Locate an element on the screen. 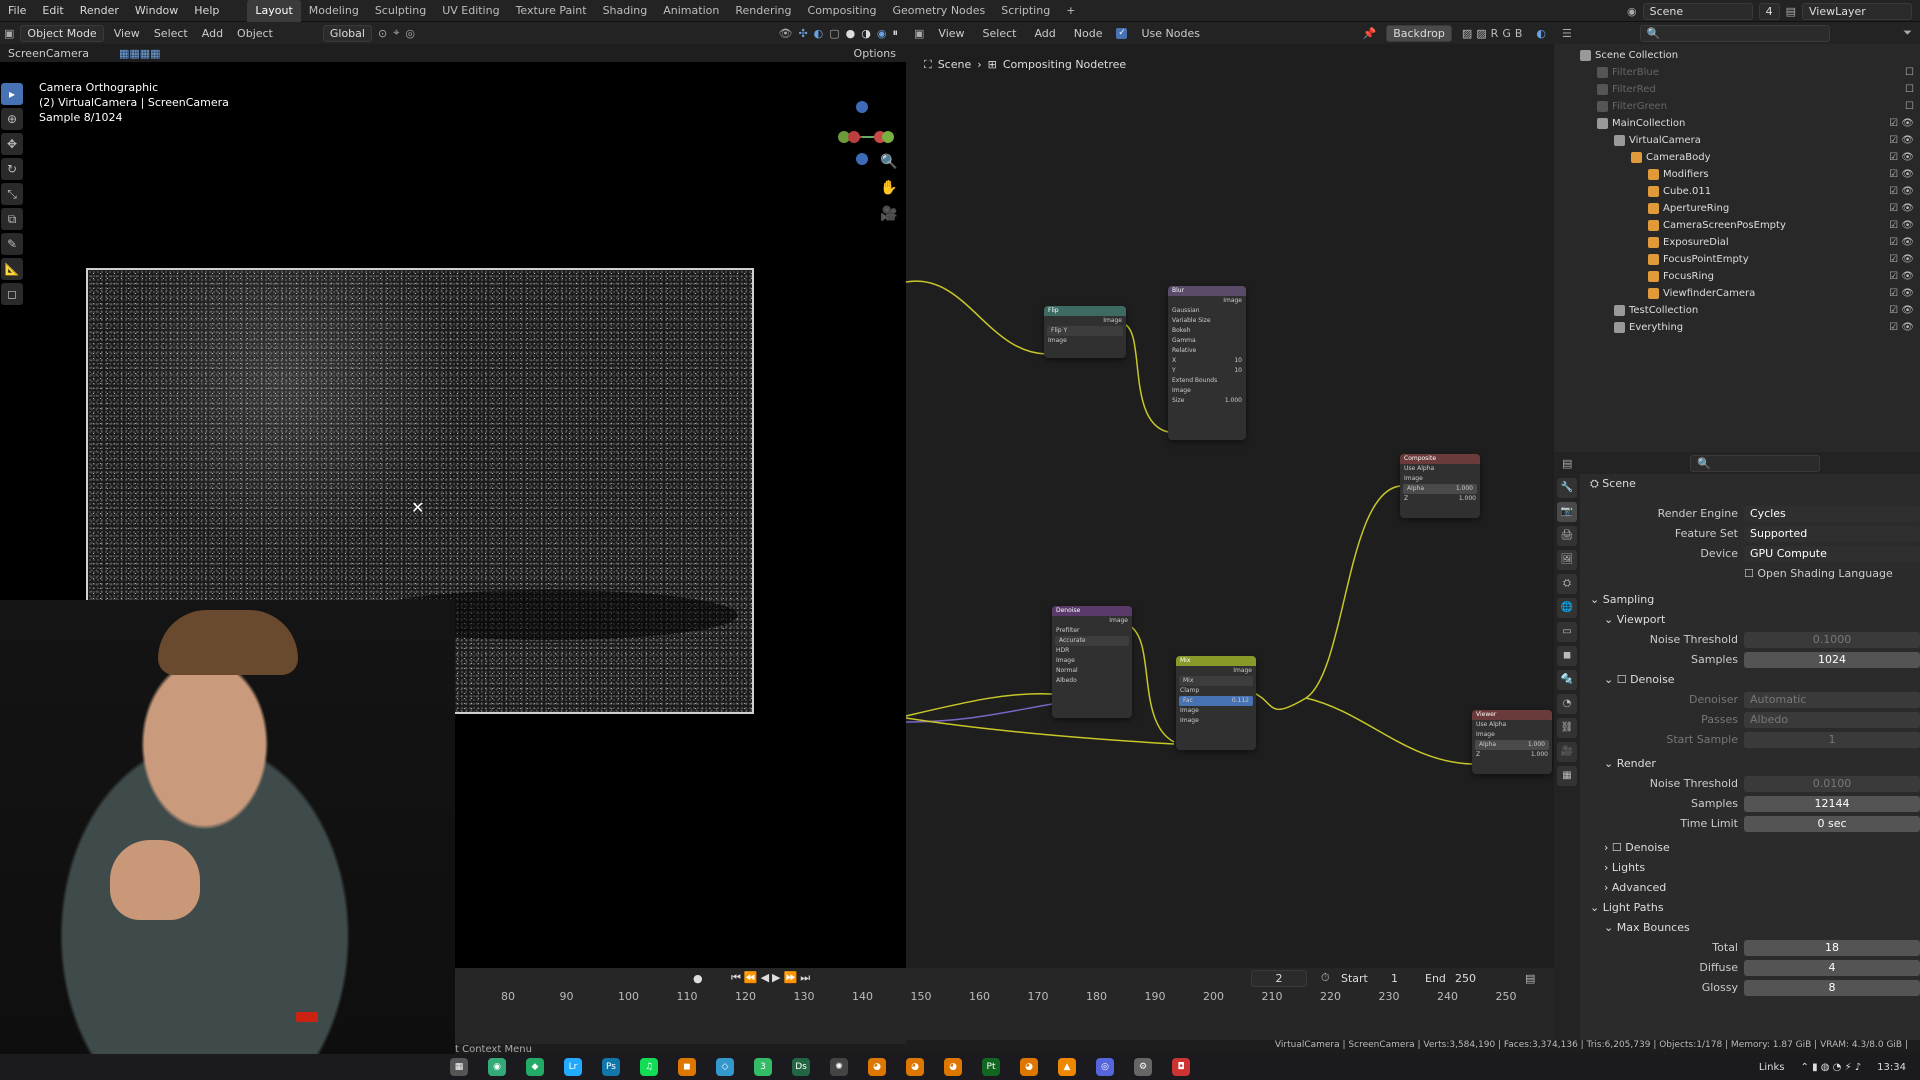 This screenshot has width=1920, height=1080. gizmo-x-negative is located at coordinates (854, 137).